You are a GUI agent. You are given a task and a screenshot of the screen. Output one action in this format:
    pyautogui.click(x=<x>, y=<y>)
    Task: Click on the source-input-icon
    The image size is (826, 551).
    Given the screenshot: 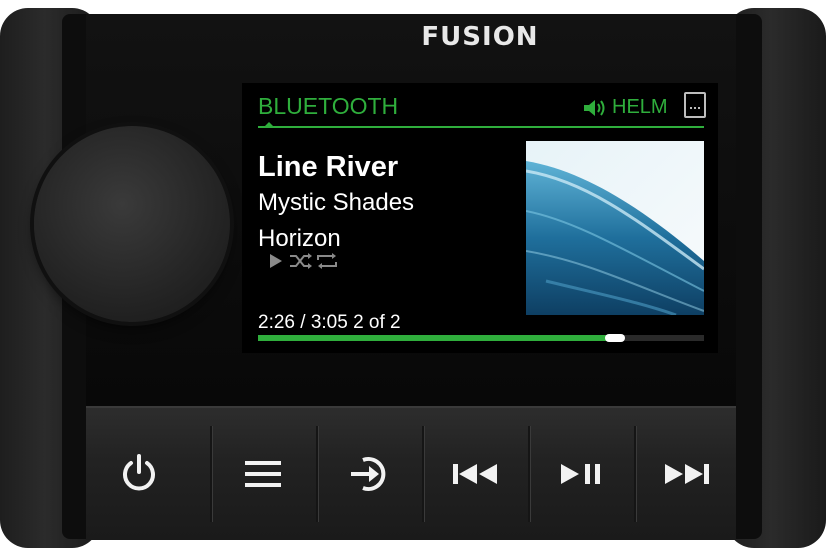 What is the action you would take?
    pyautogui.click(x=368, y=474)
    